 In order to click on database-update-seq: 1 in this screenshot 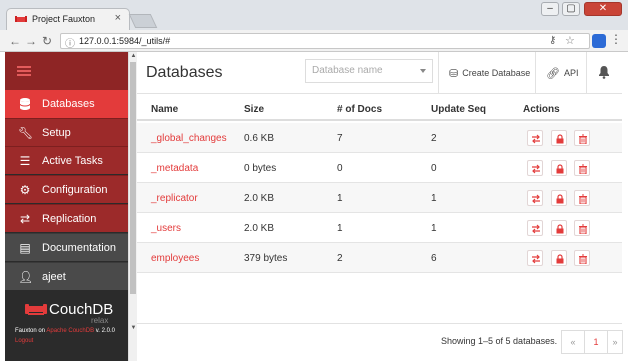, I will do `click(434, 198)`.